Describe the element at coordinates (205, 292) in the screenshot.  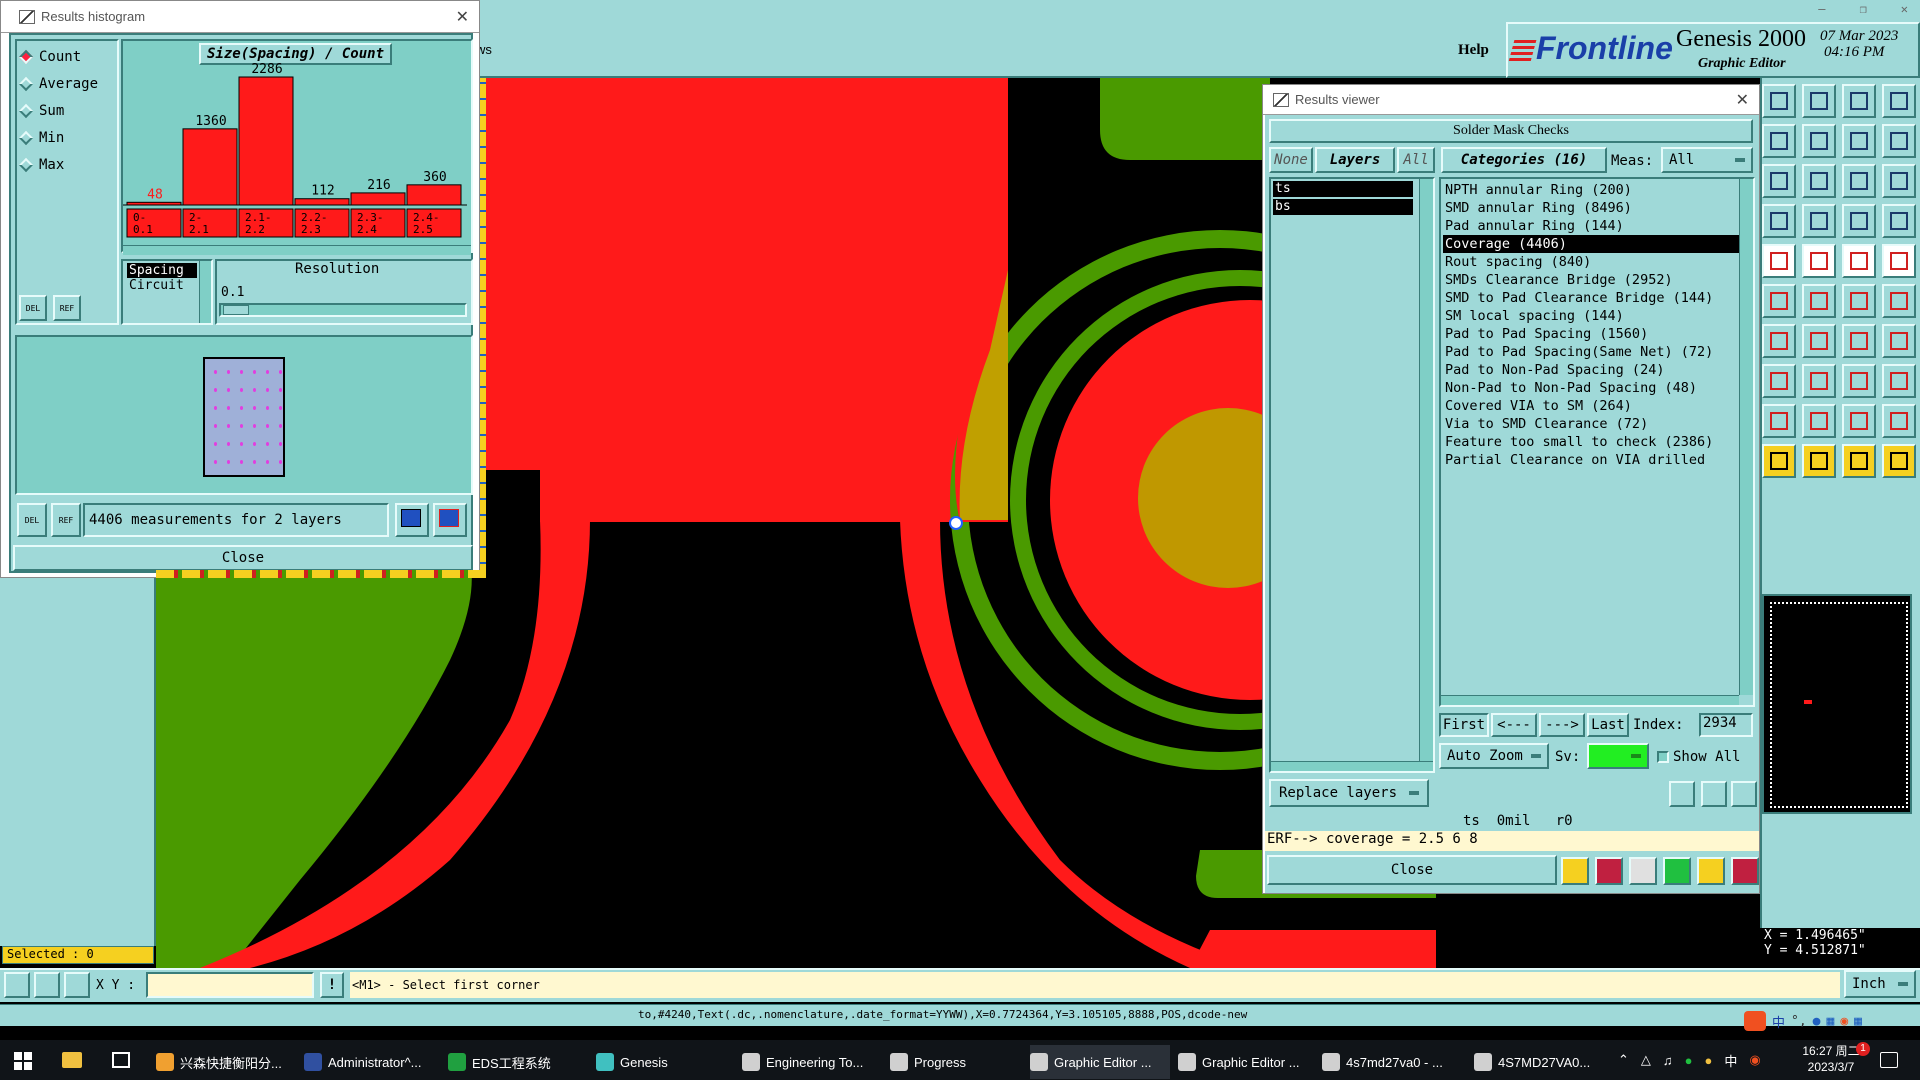
I see `metric-list-scrollbar` at that location.